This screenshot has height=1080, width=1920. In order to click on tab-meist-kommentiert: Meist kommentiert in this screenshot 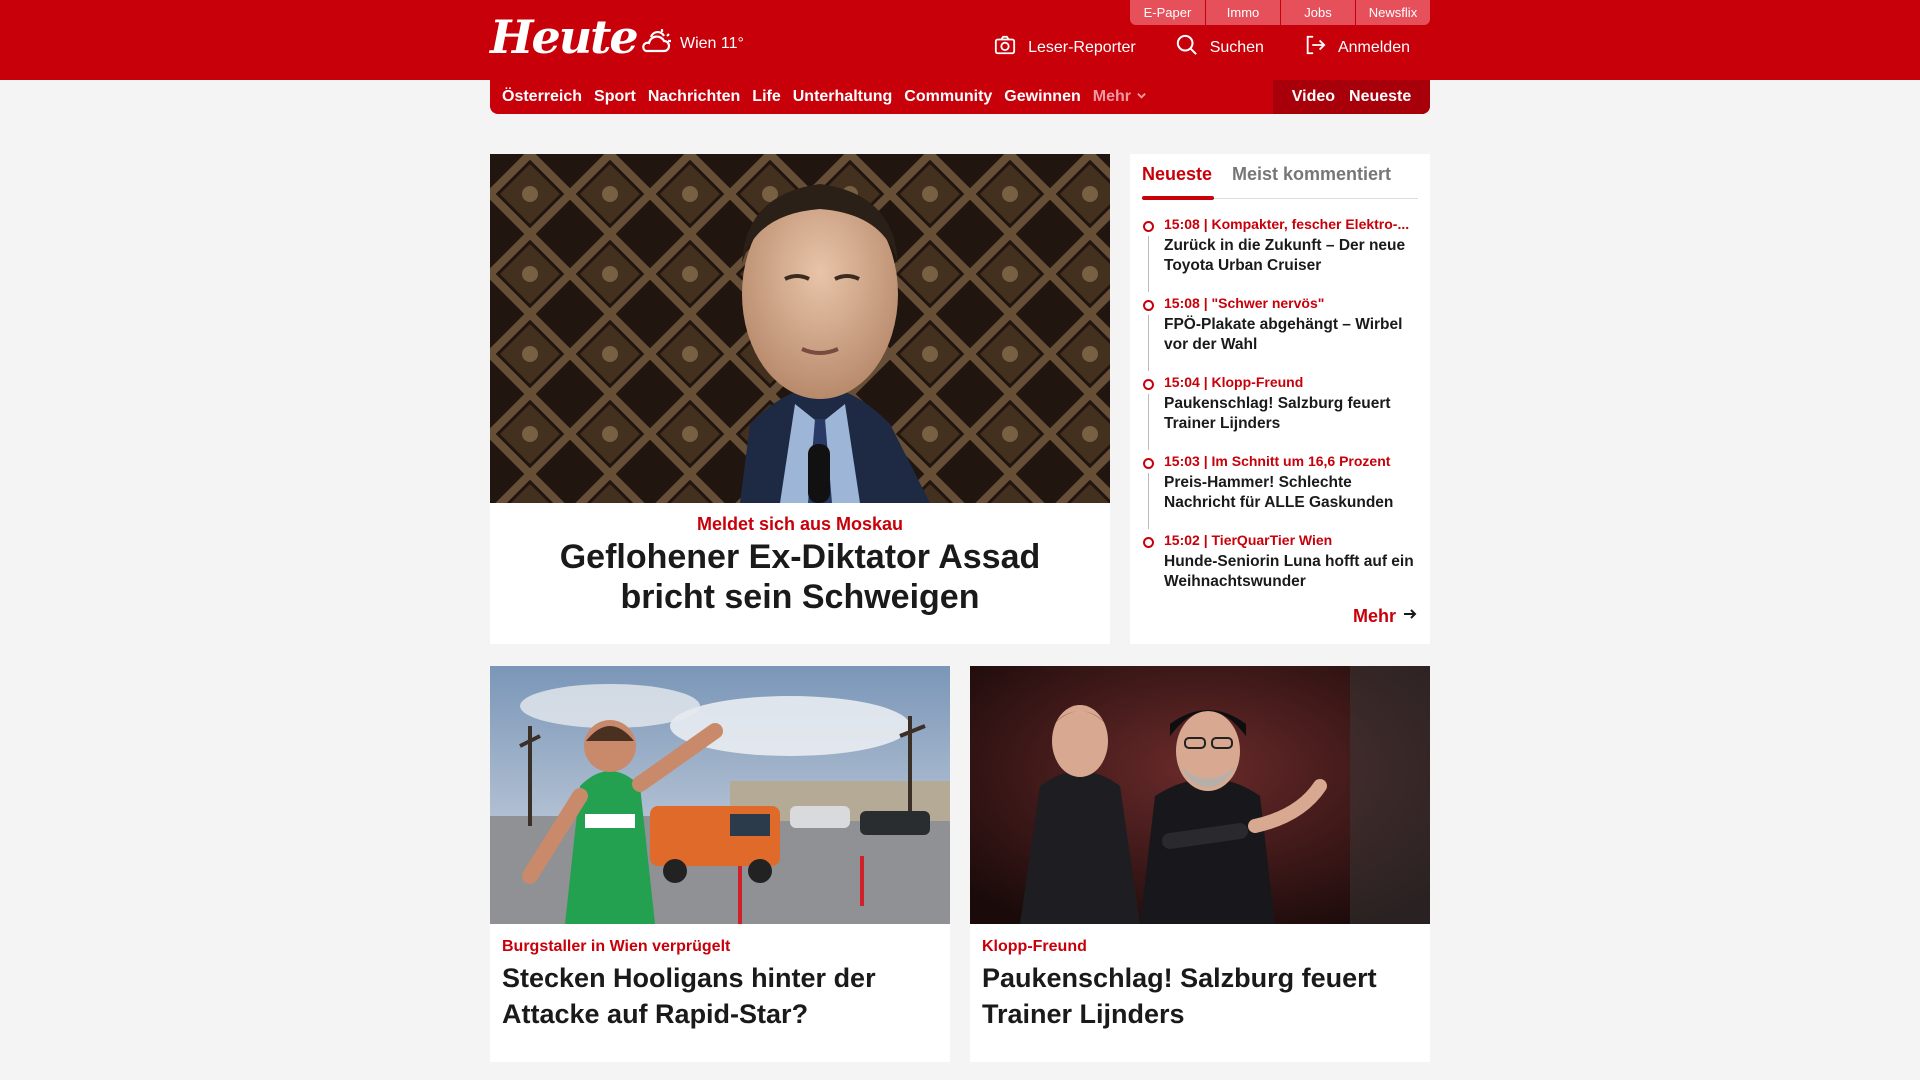, I will do `click(1311, 174)`.